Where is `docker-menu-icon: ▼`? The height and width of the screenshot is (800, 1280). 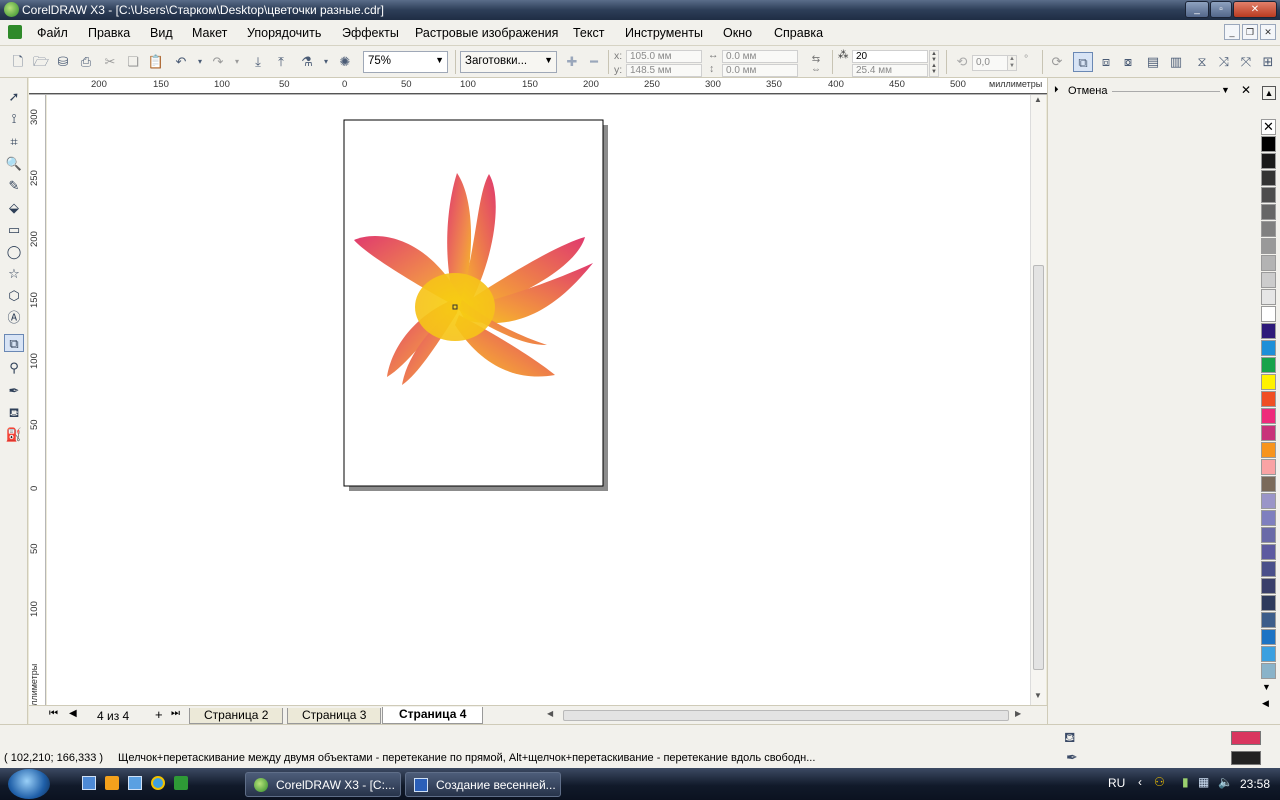
docker-menu-icon: ▼ is located at coordinates (1225, 90).